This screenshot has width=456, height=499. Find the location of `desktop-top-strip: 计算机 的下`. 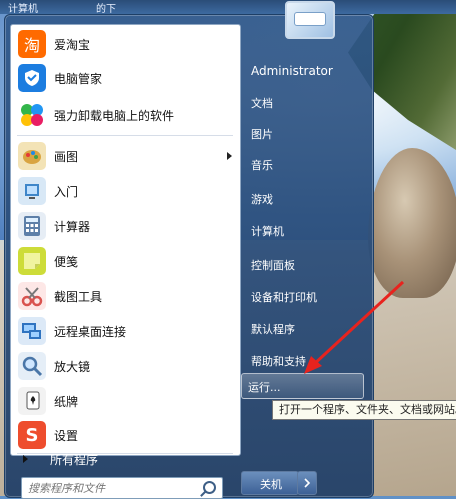

desktop-top-strip: 计算机 的下 is located at coordinates (228, 7).